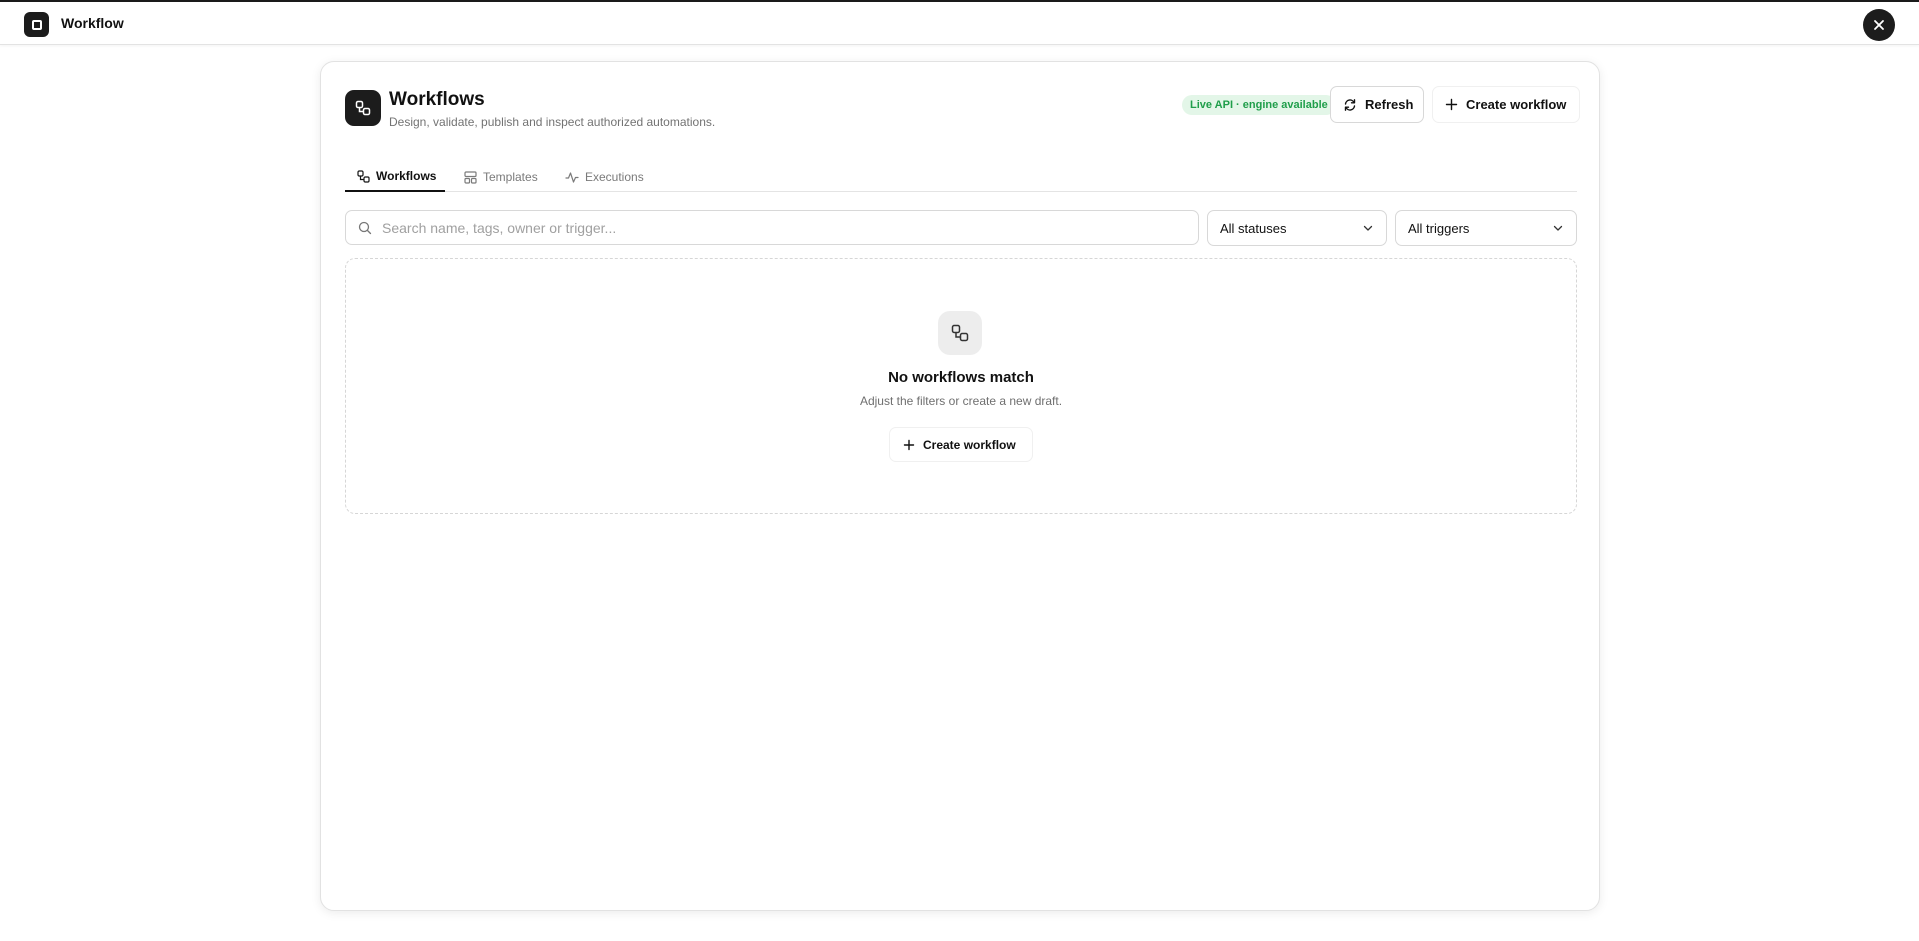 Image resolution: width=1919 pixels, height=941 pixels. Describe the element at coordinates (1297, 228) in the screenshot. I see `status-filter-select: All statuses` at that location.